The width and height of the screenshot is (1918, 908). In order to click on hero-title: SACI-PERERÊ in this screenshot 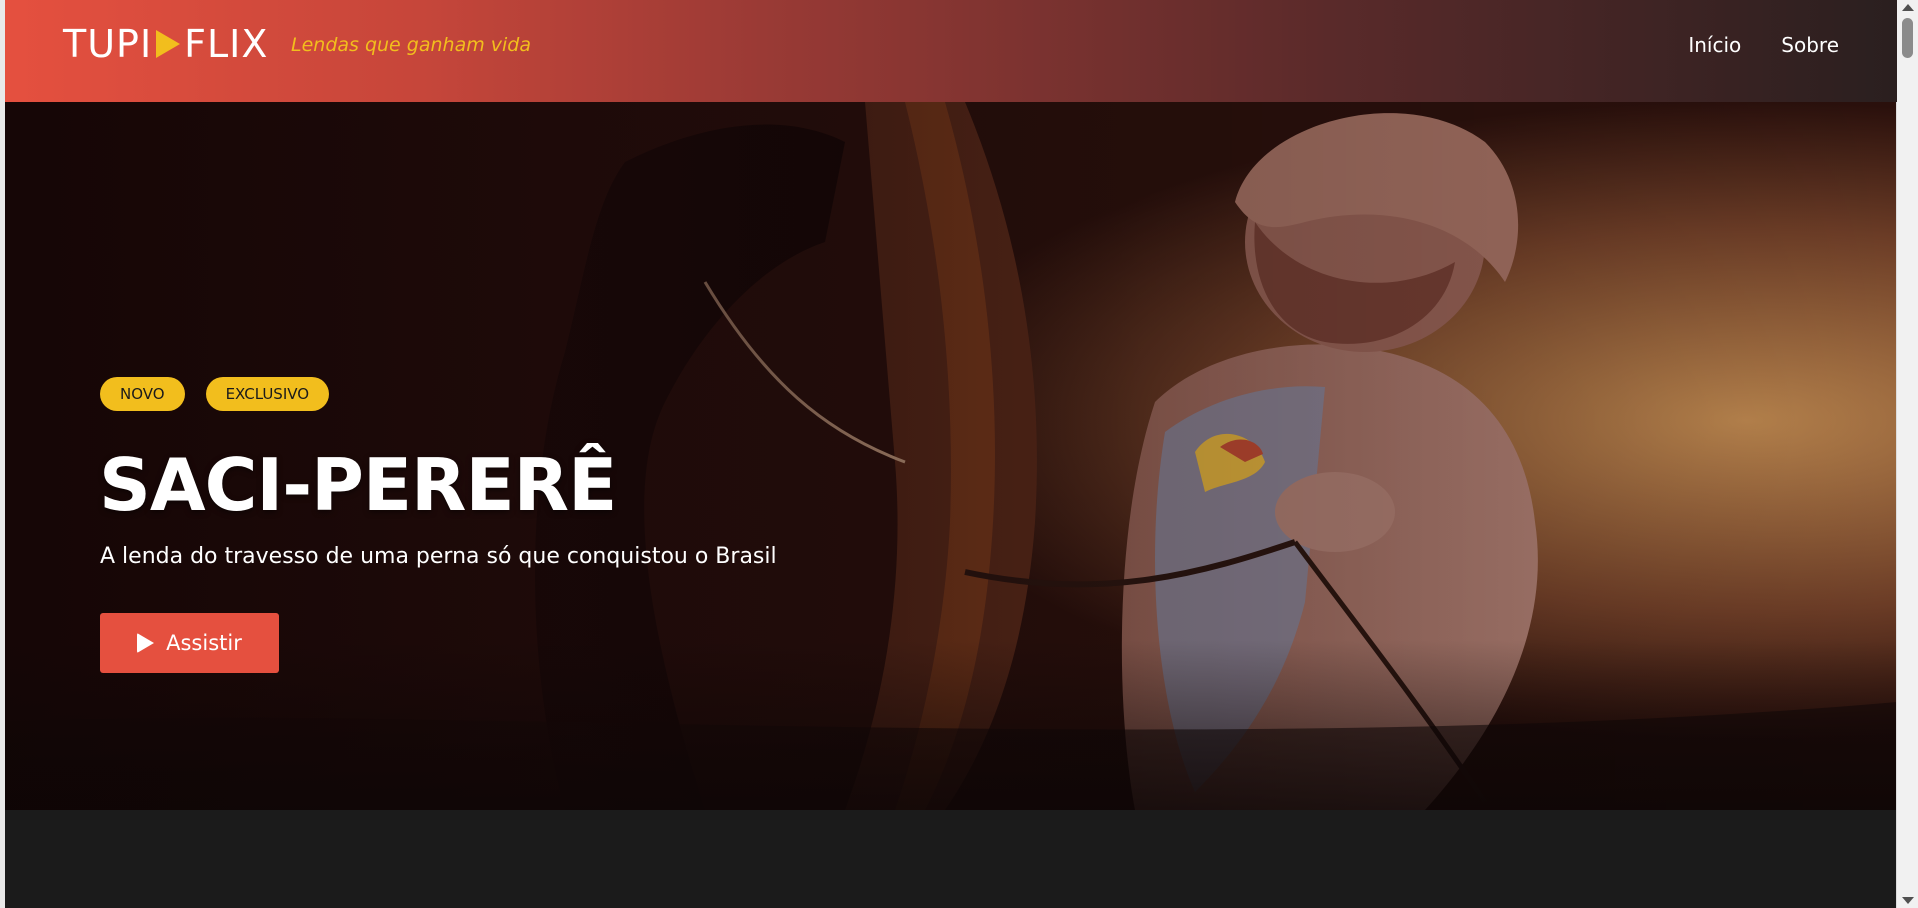, I will do `click(358, 485)`.